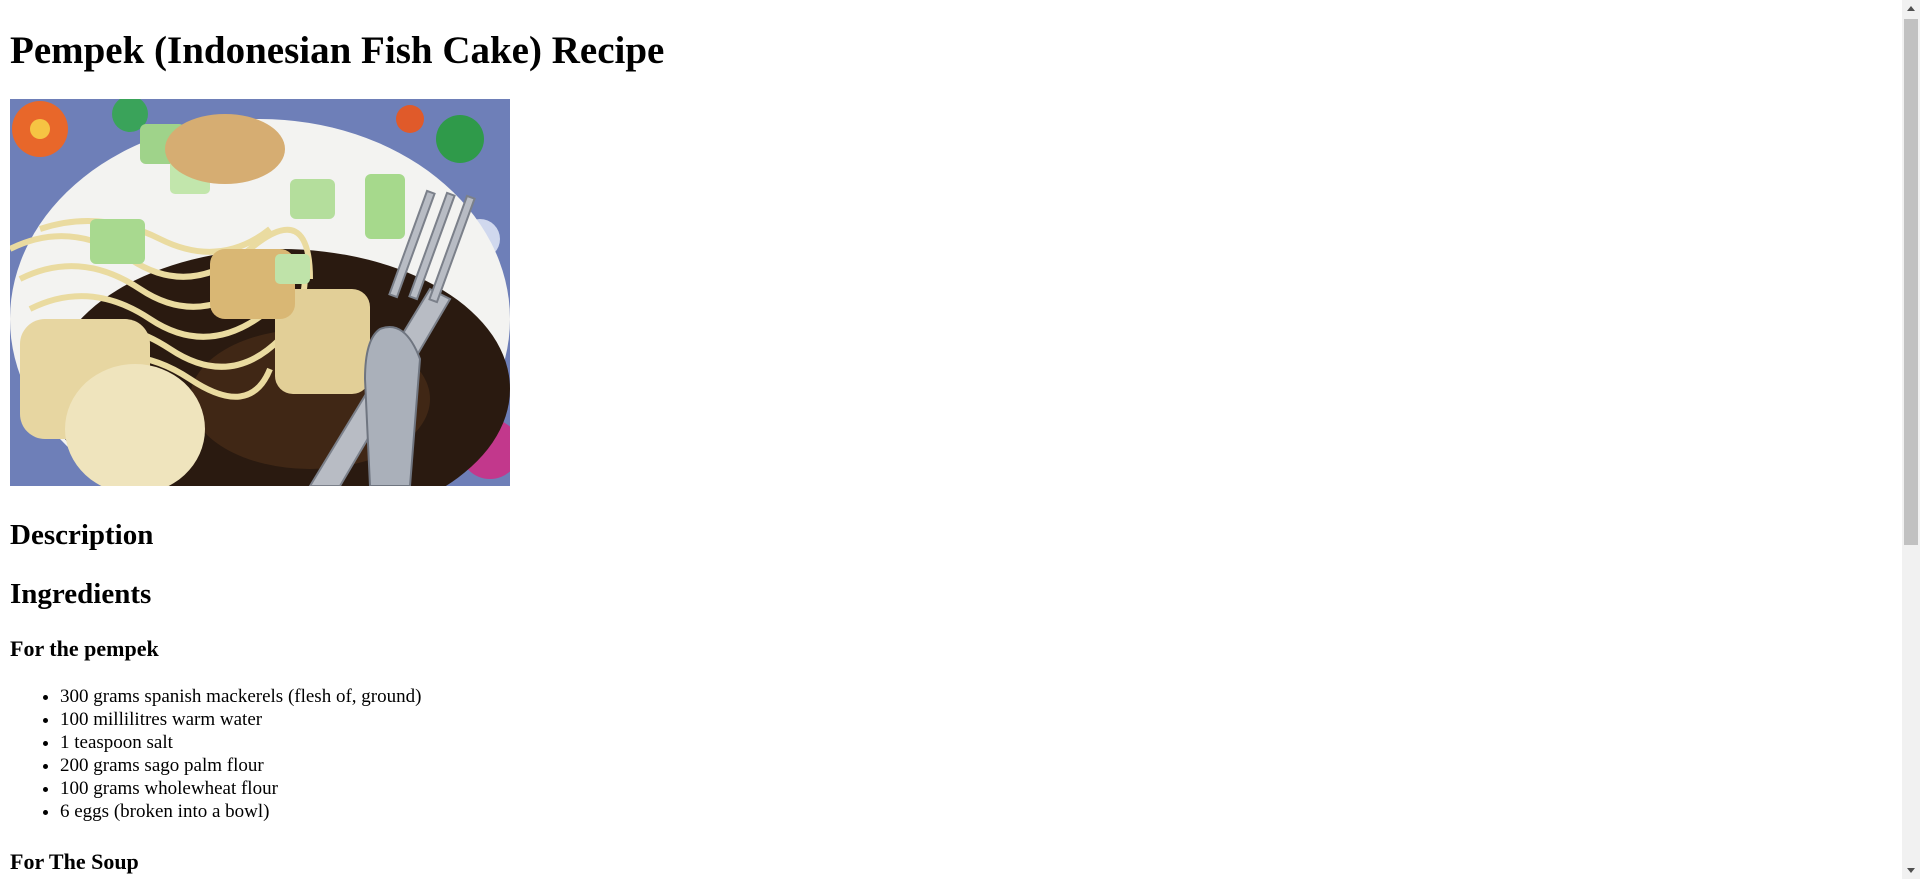  I want to click on scroll-down-arrow-icon, so click(1911, 870).